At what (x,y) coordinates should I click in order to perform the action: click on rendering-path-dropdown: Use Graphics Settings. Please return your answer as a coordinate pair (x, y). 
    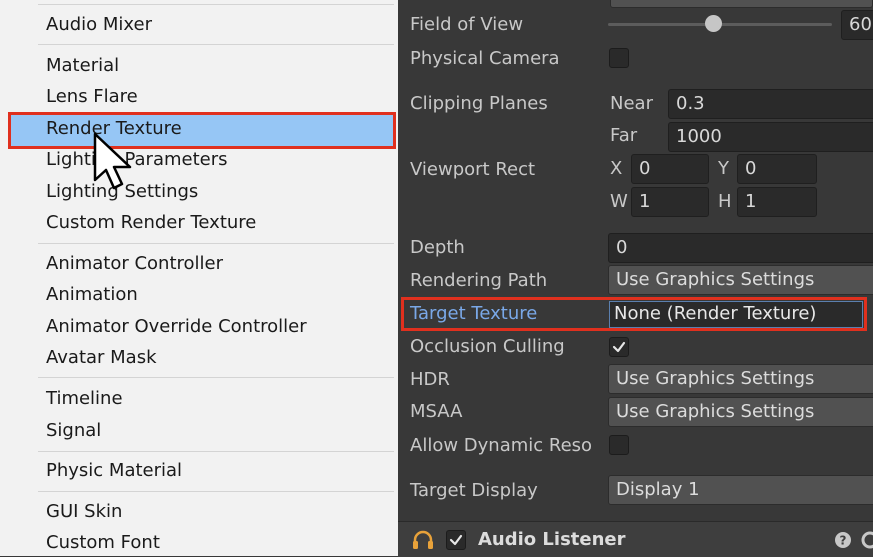
    Looking at the image, I should click on (740, 280).